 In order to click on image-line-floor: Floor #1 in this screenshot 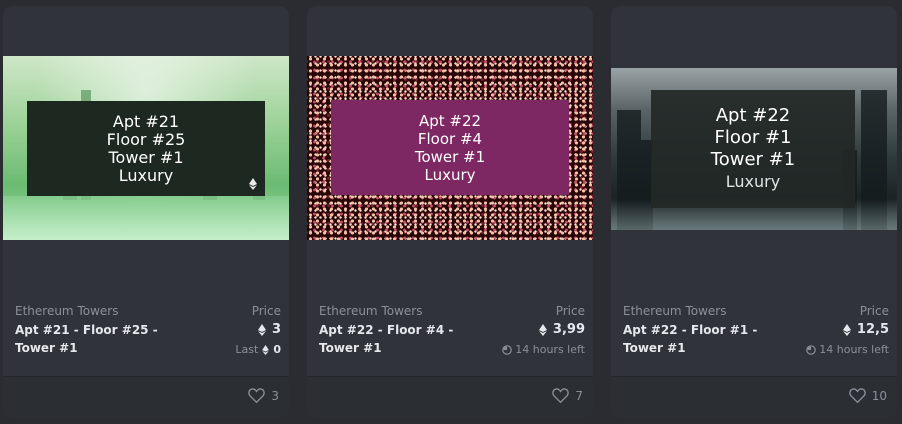, I will do `click(753, 137)`.